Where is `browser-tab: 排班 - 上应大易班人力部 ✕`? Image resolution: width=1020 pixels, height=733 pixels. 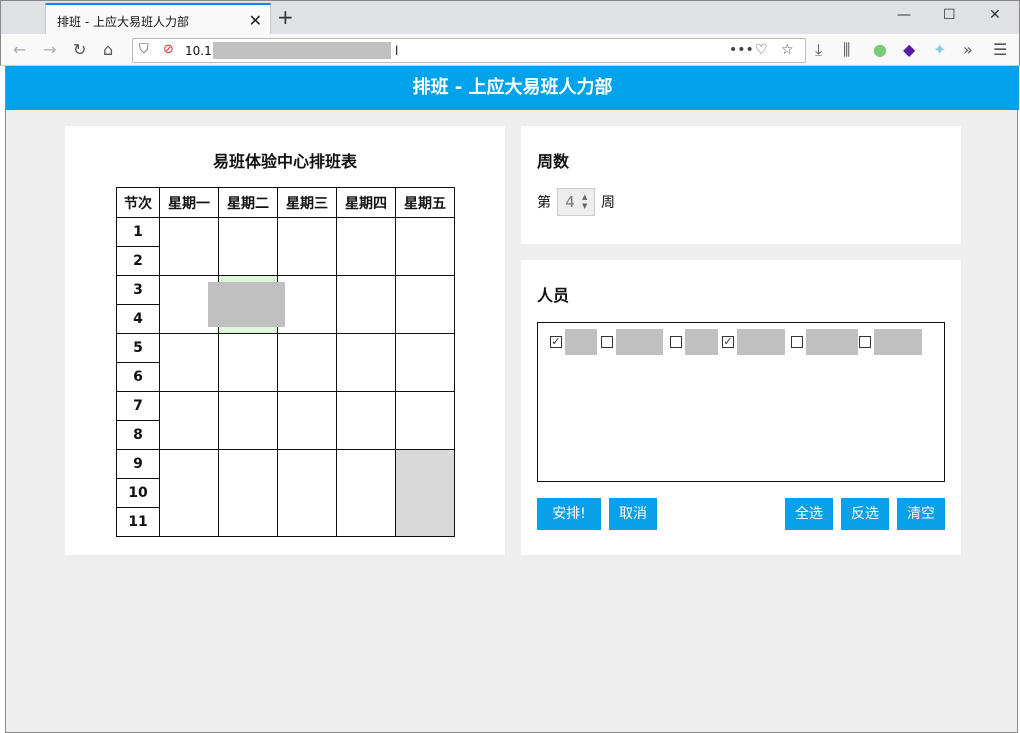 browser-tab: 排班 - 上应大易班人力部 ✕ is located at coordinates (158, 19).